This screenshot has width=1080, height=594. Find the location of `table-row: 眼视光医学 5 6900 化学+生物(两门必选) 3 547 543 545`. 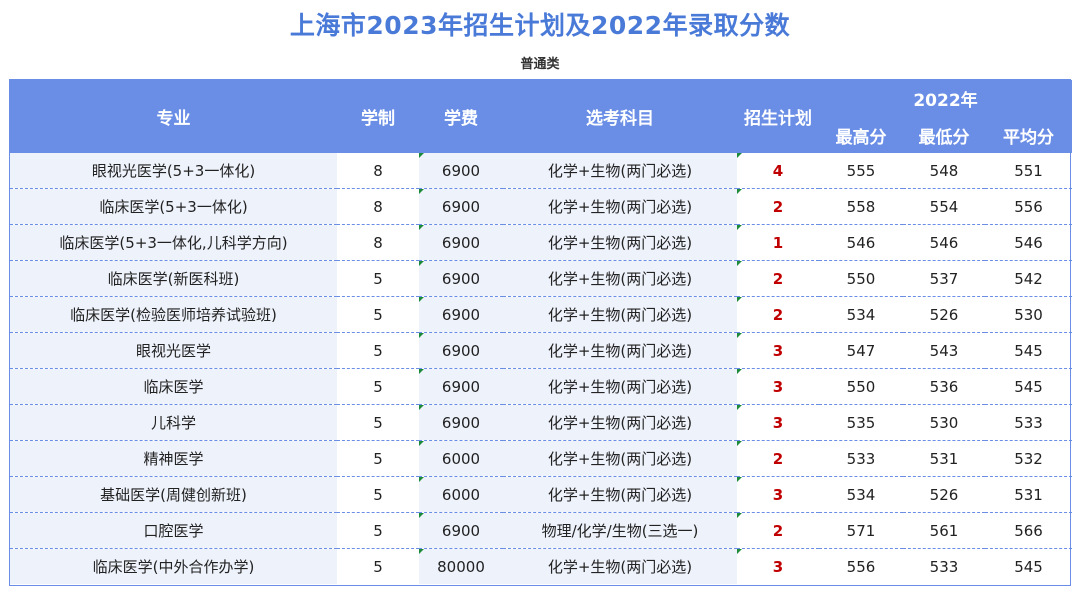

table-row: 眼视光医学 5 6900 化学+生物(两门必选) 3 547 543 545 is located at coordinates (541, 350).